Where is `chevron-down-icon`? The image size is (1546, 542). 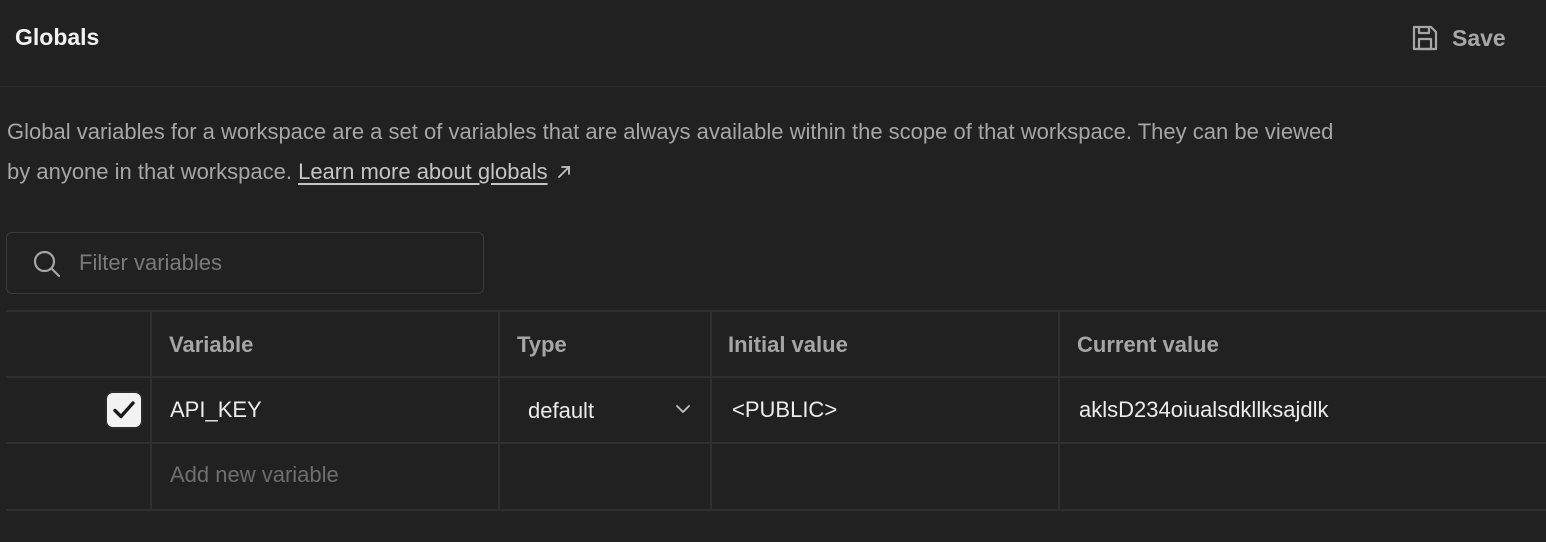 chevron-down-icon is located at coordinates (683, 411).